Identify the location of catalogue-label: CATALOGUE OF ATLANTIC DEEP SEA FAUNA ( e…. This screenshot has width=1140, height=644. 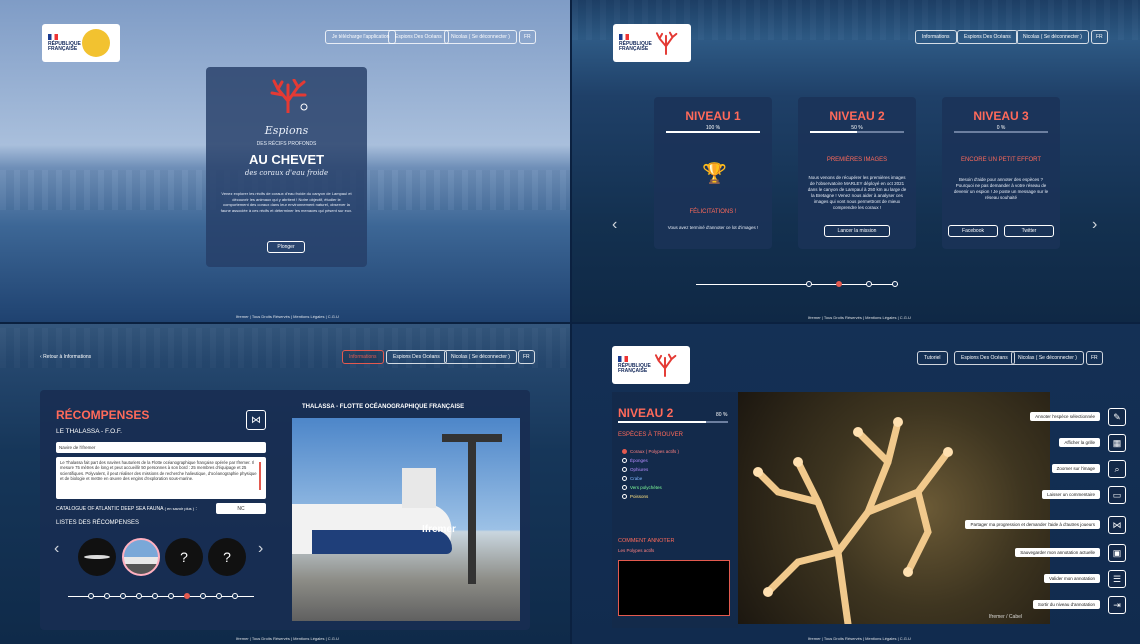
(126, 509).